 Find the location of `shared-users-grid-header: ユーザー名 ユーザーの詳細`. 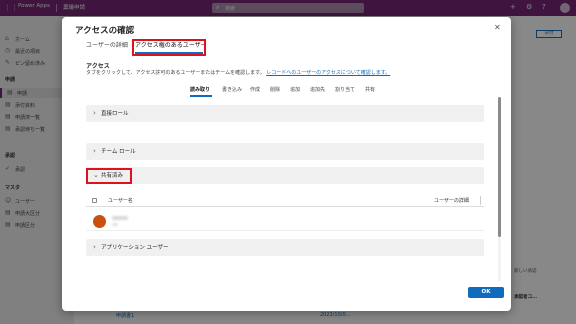

shared-users-grid-header: ユーザー名 ユーザーの詳細 is located at coordinates (285, 201).